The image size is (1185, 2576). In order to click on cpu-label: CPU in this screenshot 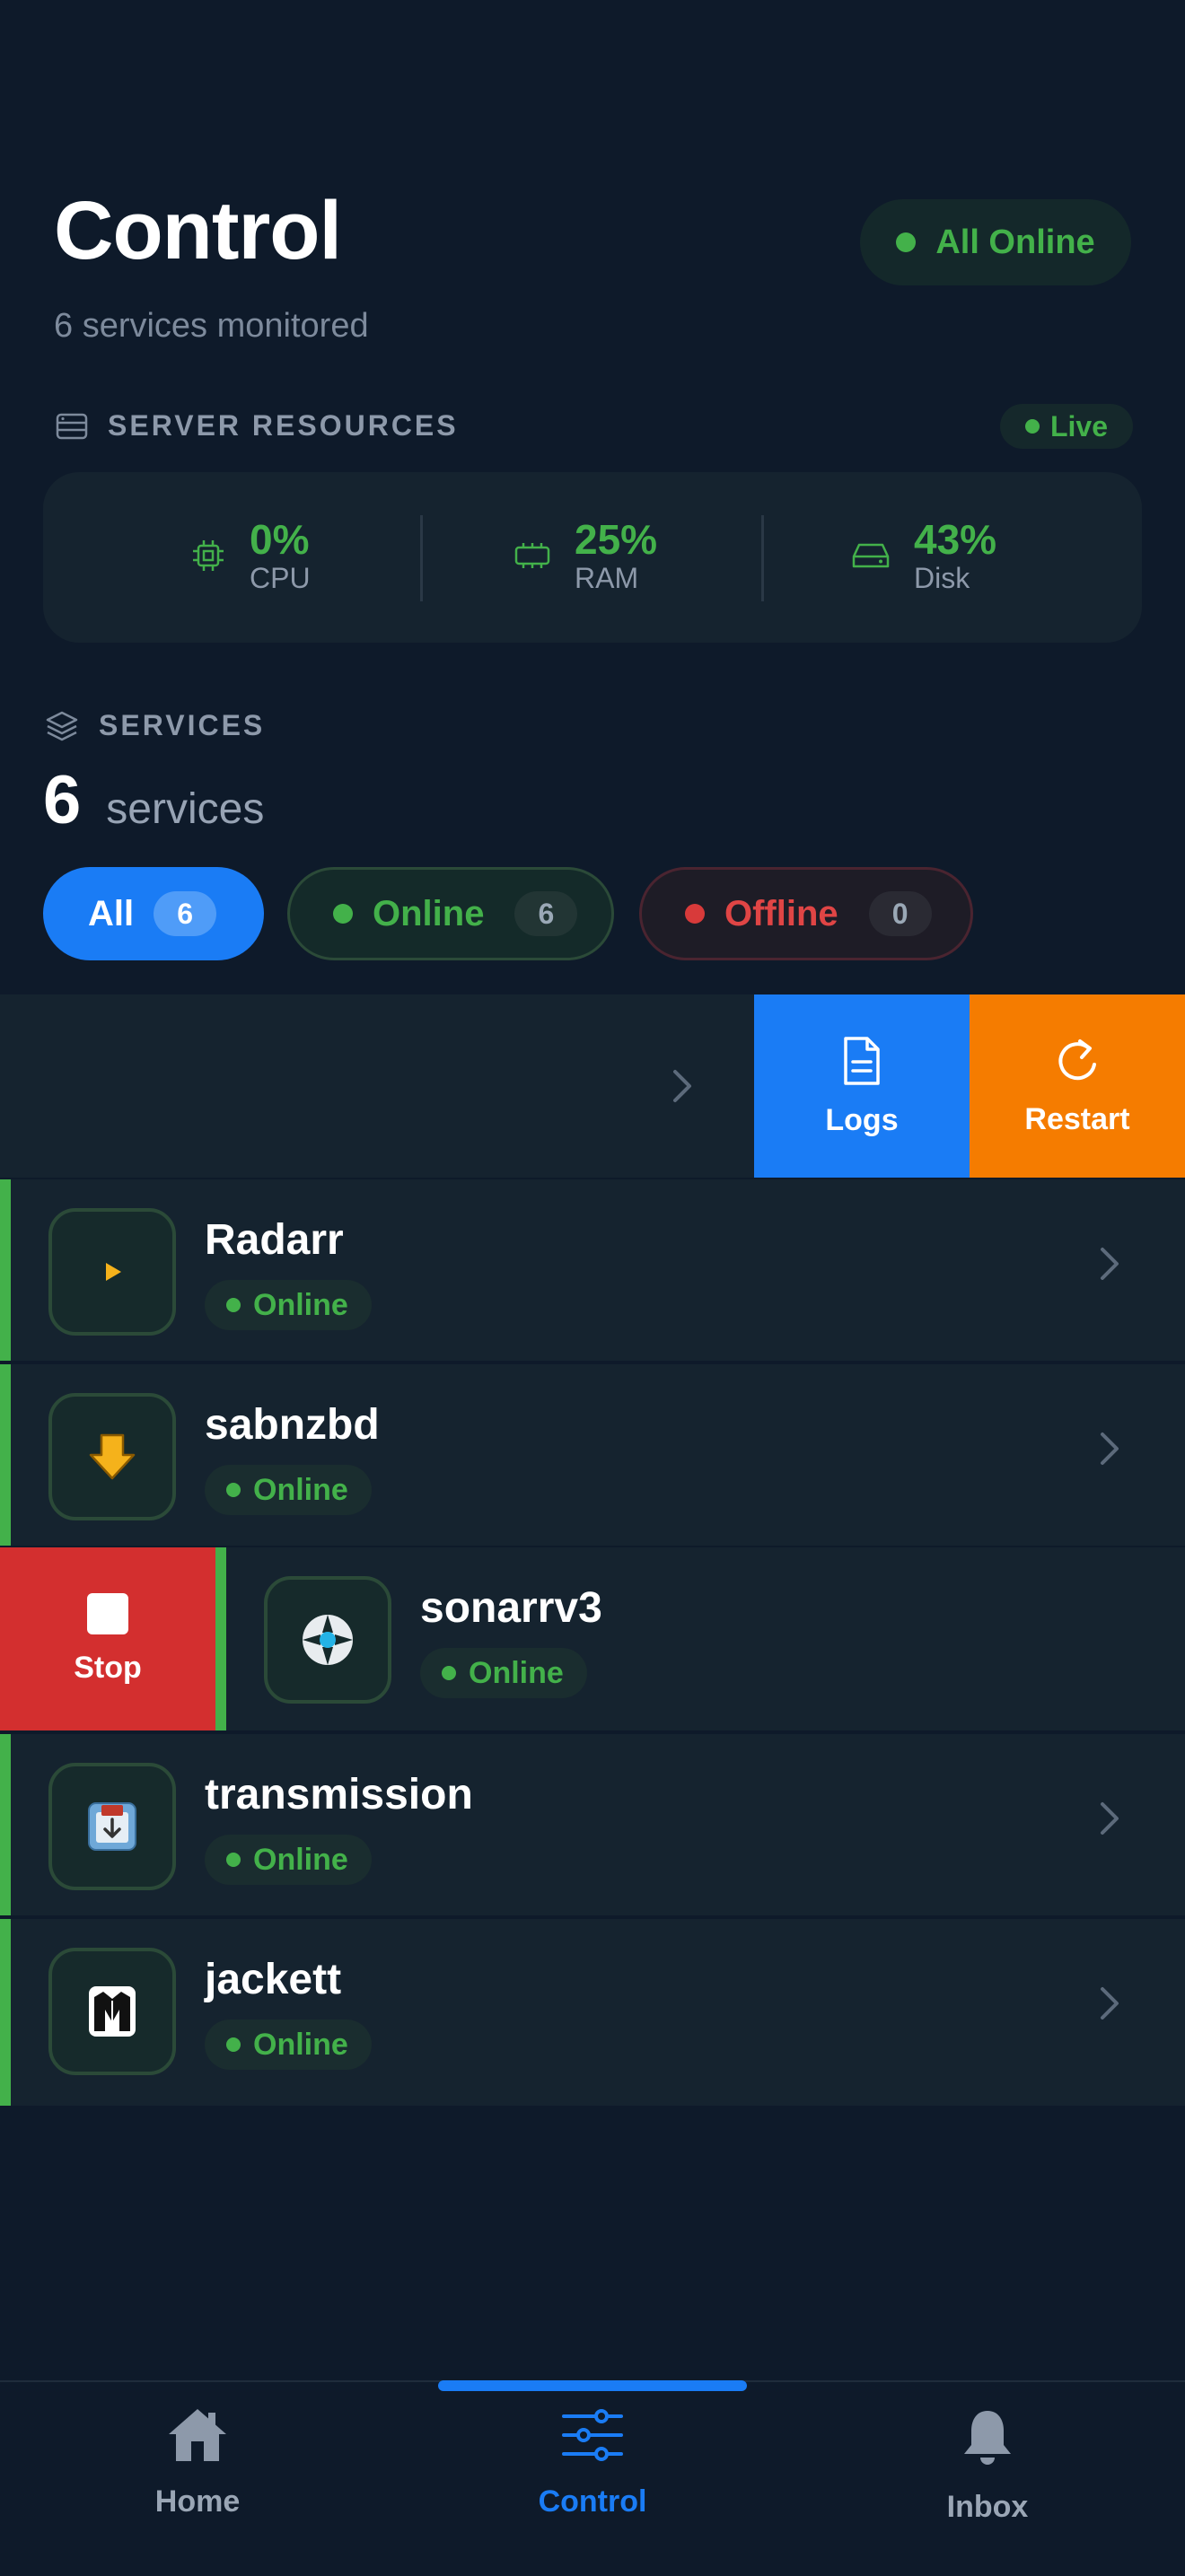, I will do `click(280, 578)`.